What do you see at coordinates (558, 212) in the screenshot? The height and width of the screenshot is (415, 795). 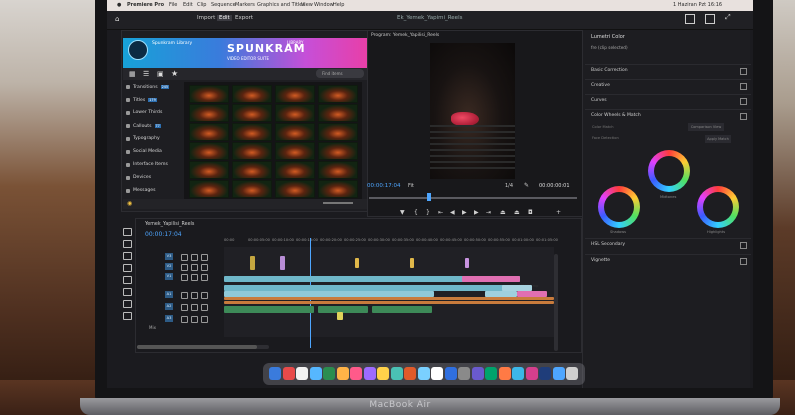 I see `add-button-icon: +` at bounding box center [558, 212].